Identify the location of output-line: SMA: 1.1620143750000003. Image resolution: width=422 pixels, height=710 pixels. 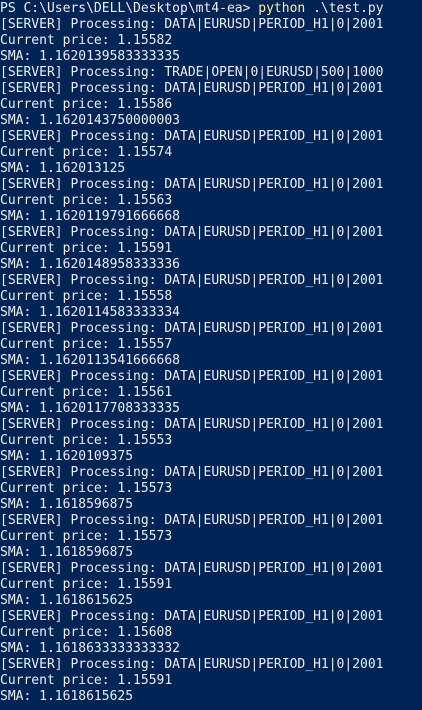
(90, 120).